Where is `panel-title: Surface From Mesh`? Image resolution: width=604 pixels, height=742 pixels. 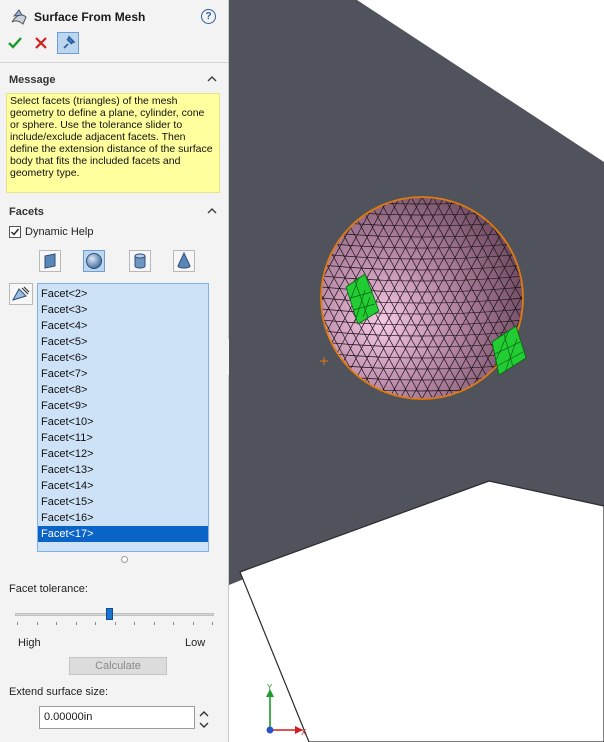 panel-title: Surface From Mesh is located at coordinates (90, 17).